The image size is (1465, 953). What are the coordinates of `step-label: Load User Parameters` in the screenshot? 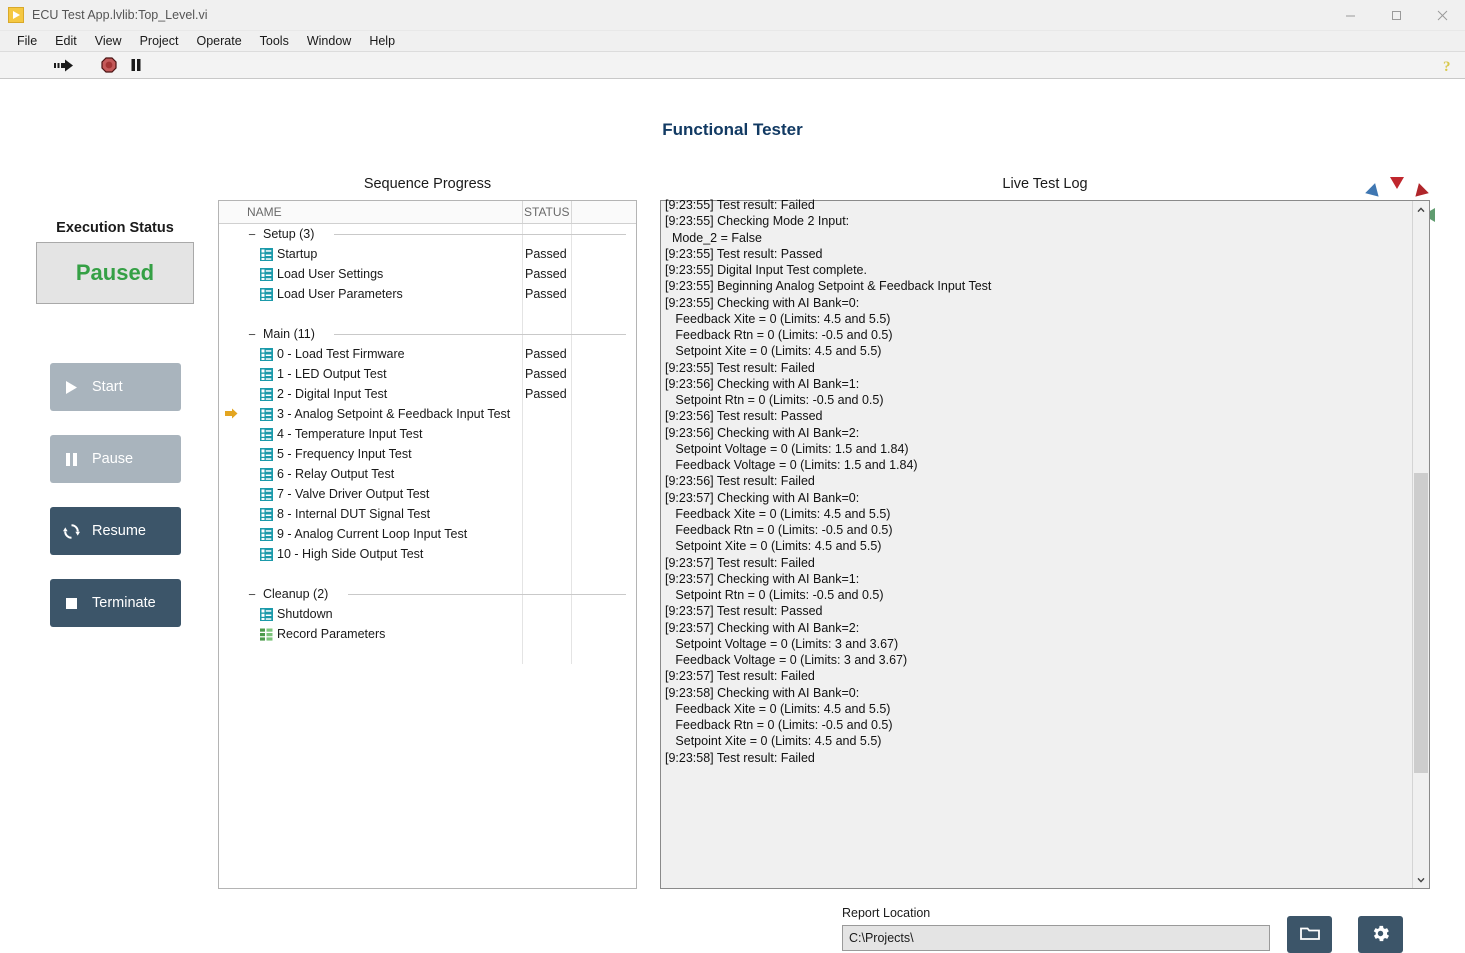 It's located at (340, 294).